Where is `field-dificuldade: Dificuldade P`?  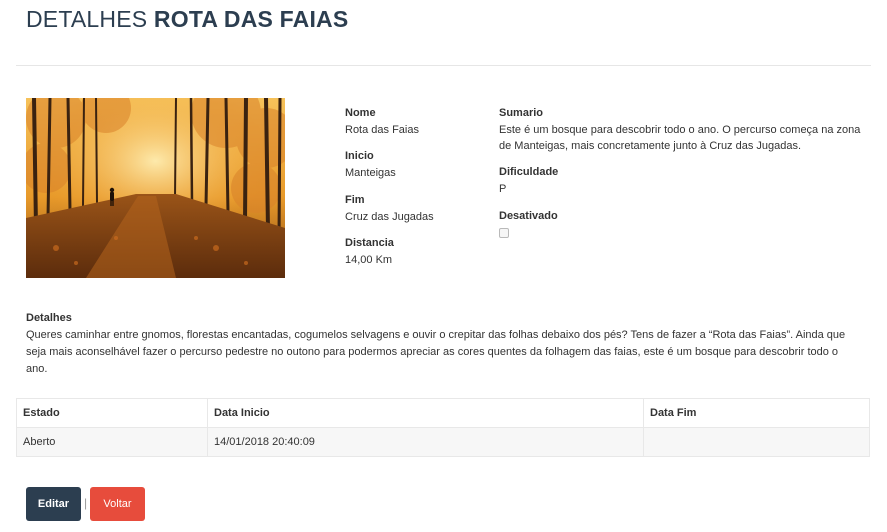
field-dificuldade: Dificuldade P is located at coordinates (599, 181).